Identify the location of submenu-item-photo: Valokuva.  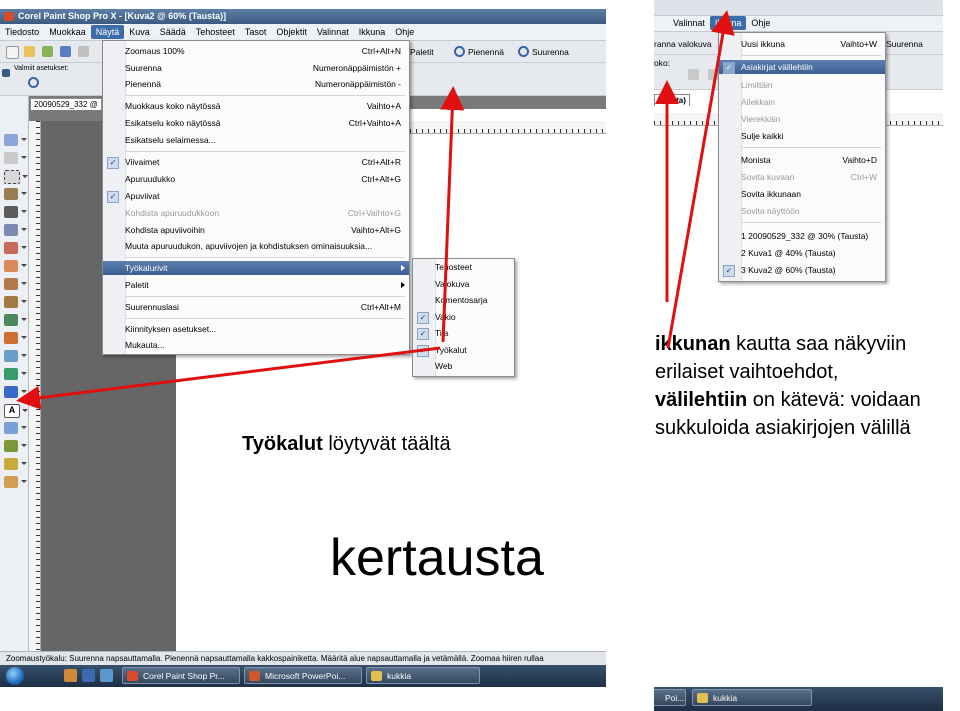
(463, 284).